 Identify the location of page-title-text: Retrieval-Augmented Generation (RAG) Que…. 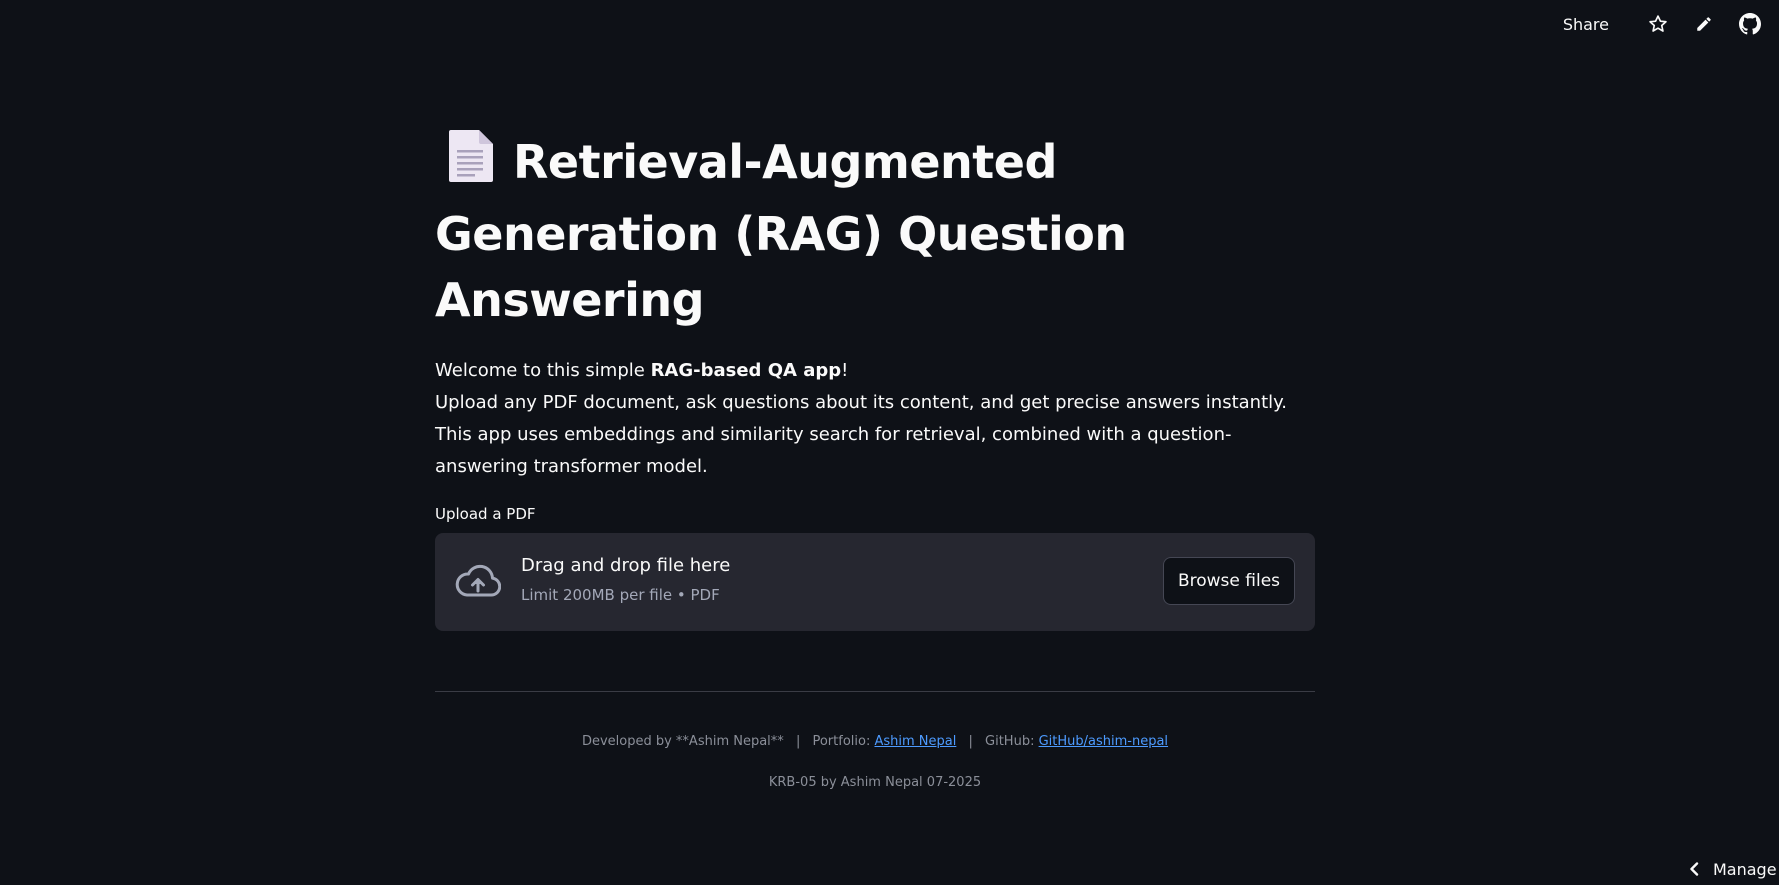
(781, 231).